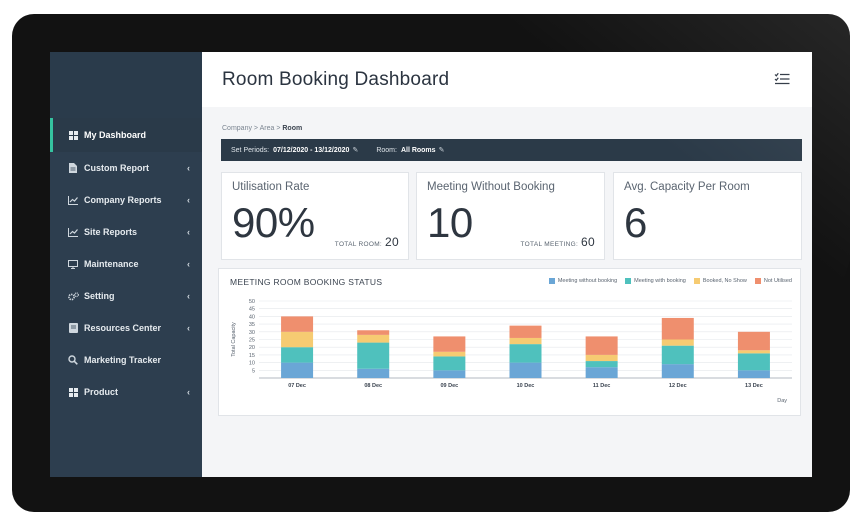  Describe the element at coordinates (491, 187) in the screenshot. I see `card-title: Meeting Without Booking` at that location.